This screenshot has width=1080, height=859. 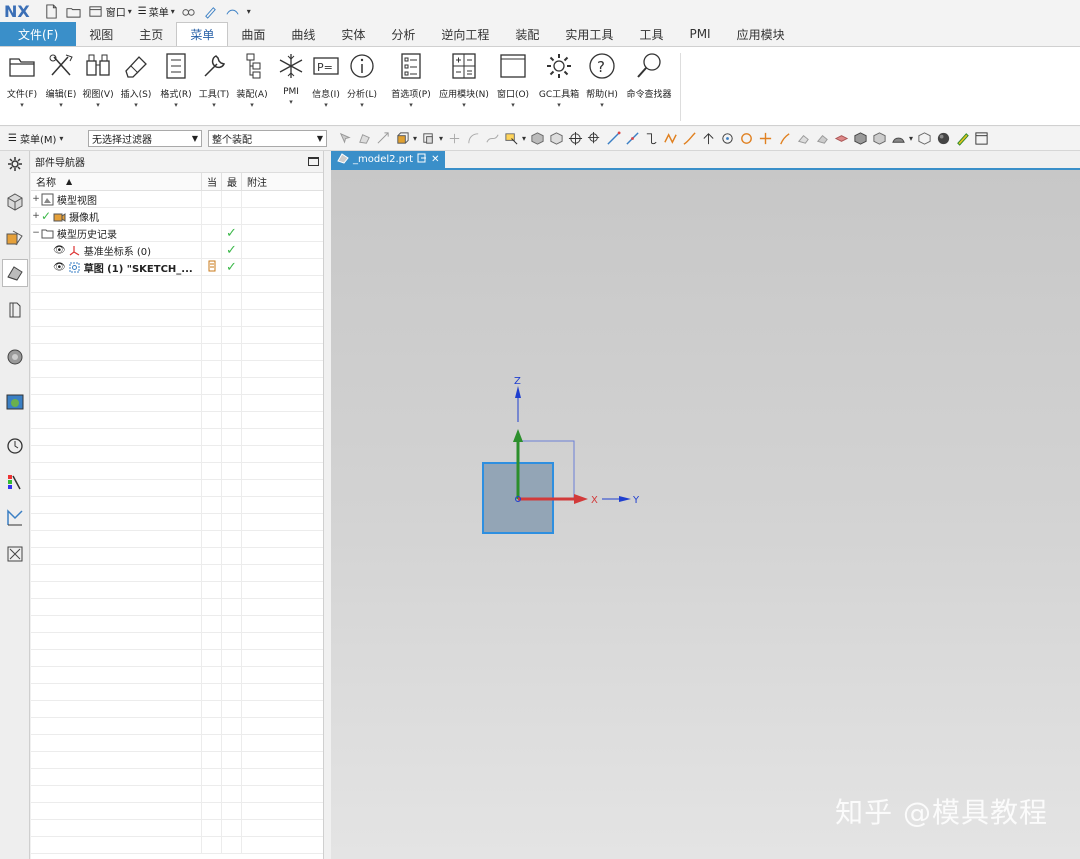 What do you see at coordinates (589, 34) in the screenshot?
I see `tab-utilities: 实用工具` at bounding box center [589, 34].